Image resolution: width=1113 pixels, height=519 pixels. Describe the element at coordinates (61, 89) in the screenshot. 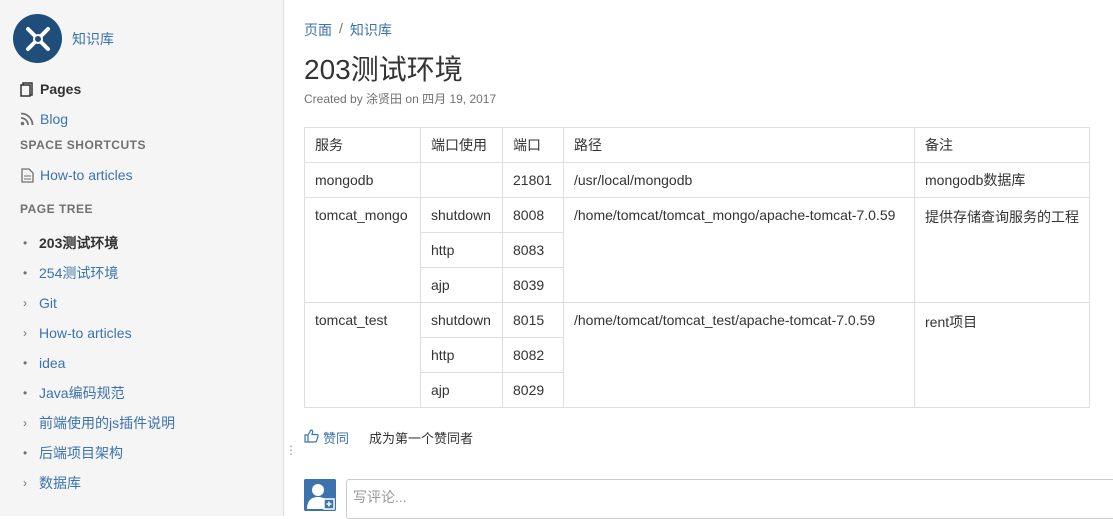

I see `nav-pages-label: Pages` at that location.